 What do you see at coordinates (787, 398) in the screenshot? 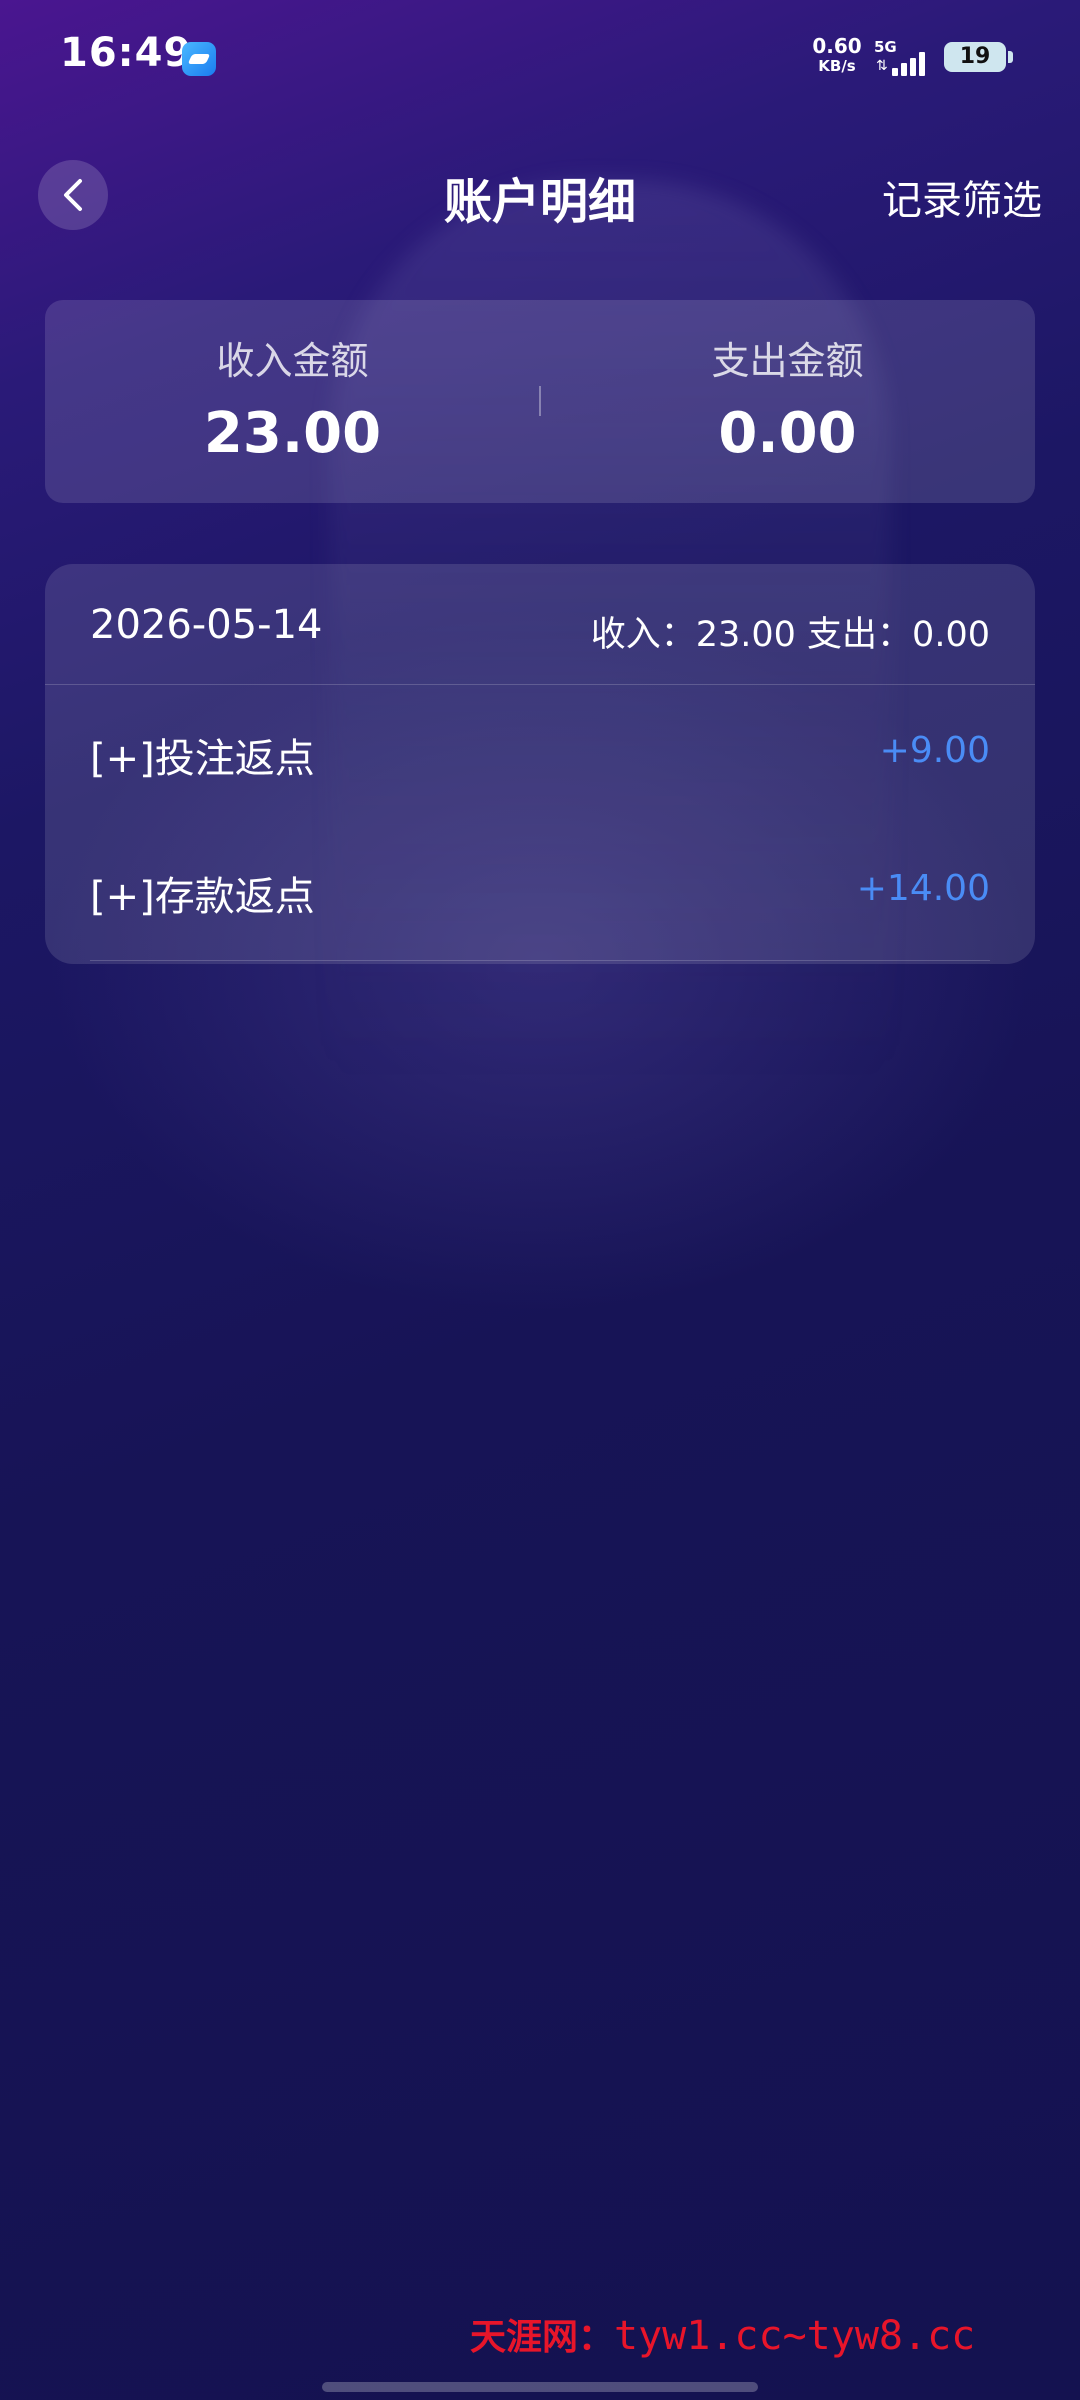
I see `expense-summary: 支出金额 0.00` at bounding box center [787, 398].